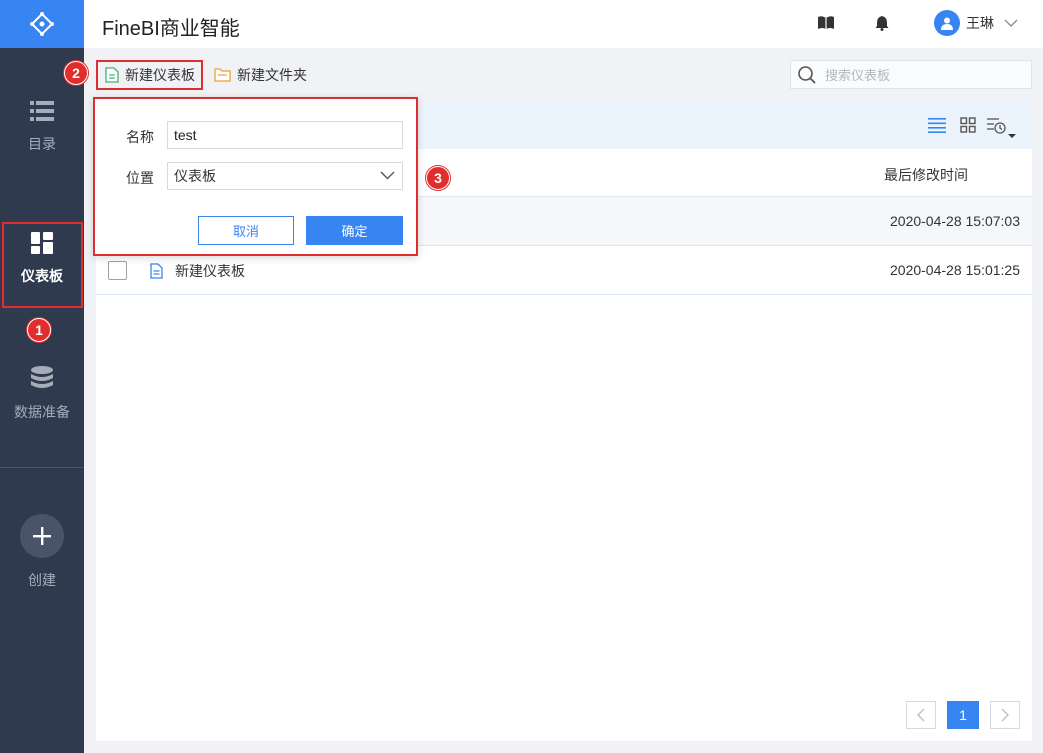 The width and height of the screenshot is (1043, 753). I want to click on cancel-button: 取消, so click(246, 230).